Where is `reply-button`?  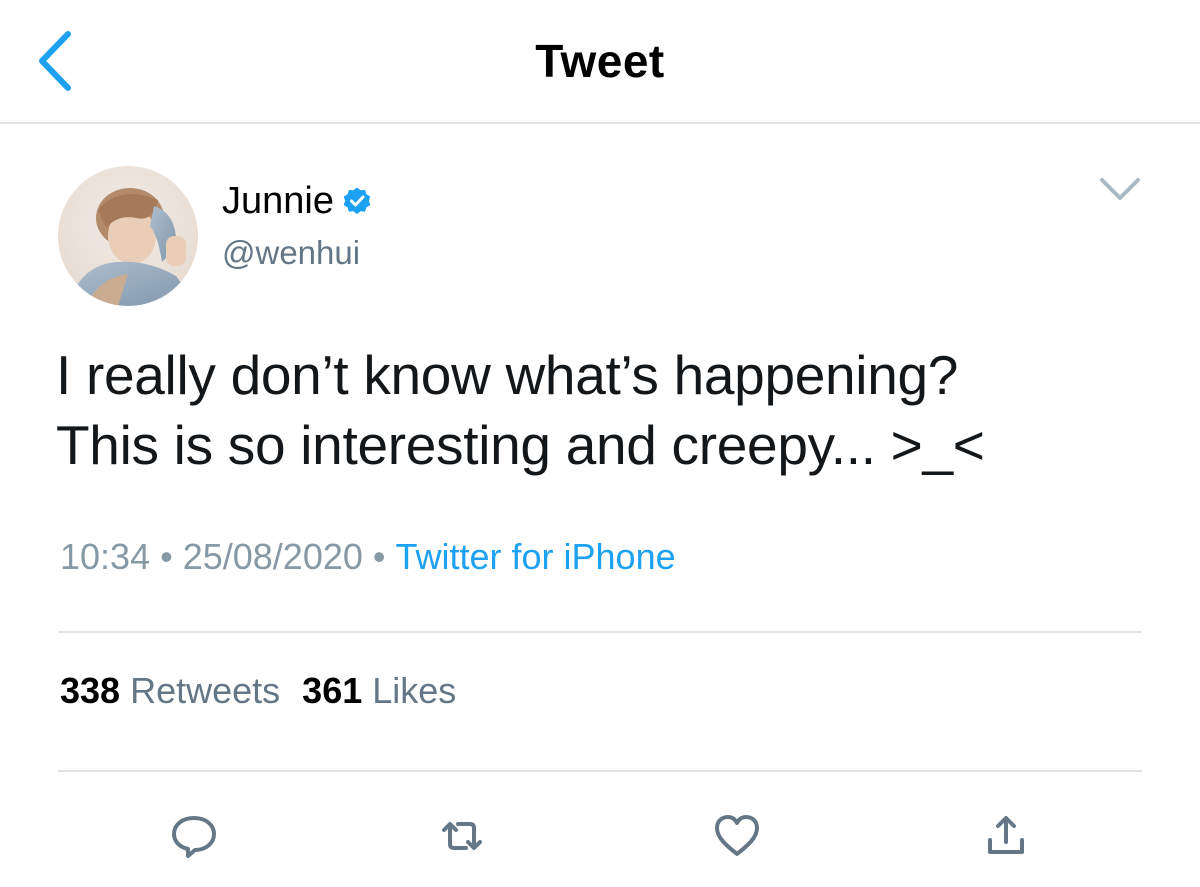 reply-button is located at coordinates (194, 836).